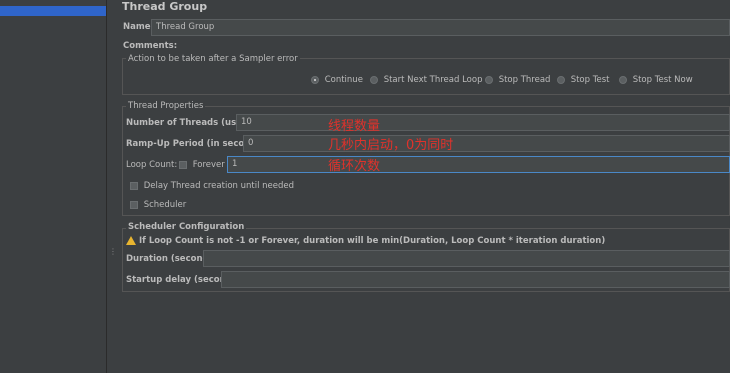 This screenshot has width=730, height=373. I want to click on warning-icon, so click(131, 240).